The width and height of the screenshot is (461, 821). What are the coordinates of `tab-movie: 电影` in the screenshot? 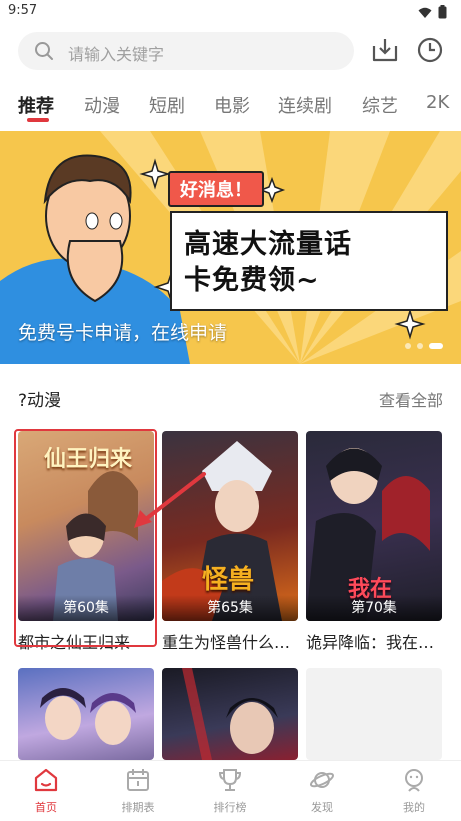 It's located at (232, 105).